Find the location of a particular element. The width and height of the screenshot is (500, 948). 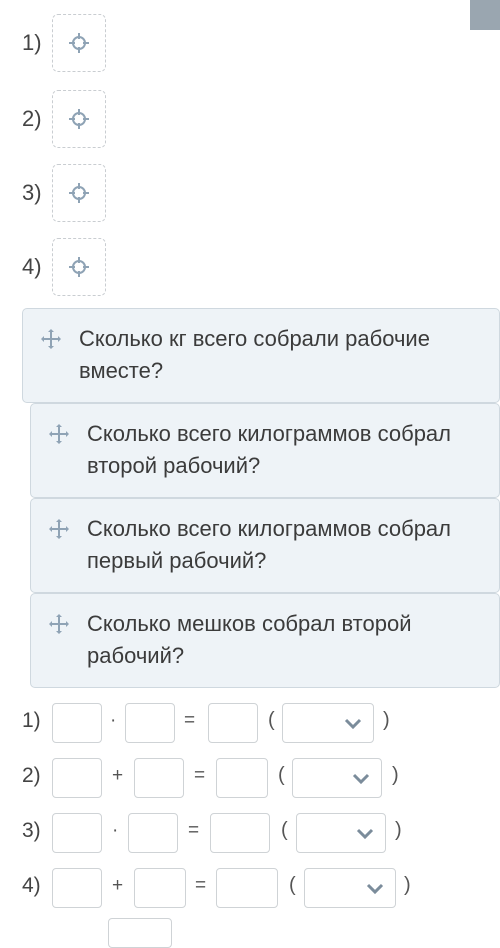

equation-row-2: 2) + = ( ) is located at coordinates (250, 778).